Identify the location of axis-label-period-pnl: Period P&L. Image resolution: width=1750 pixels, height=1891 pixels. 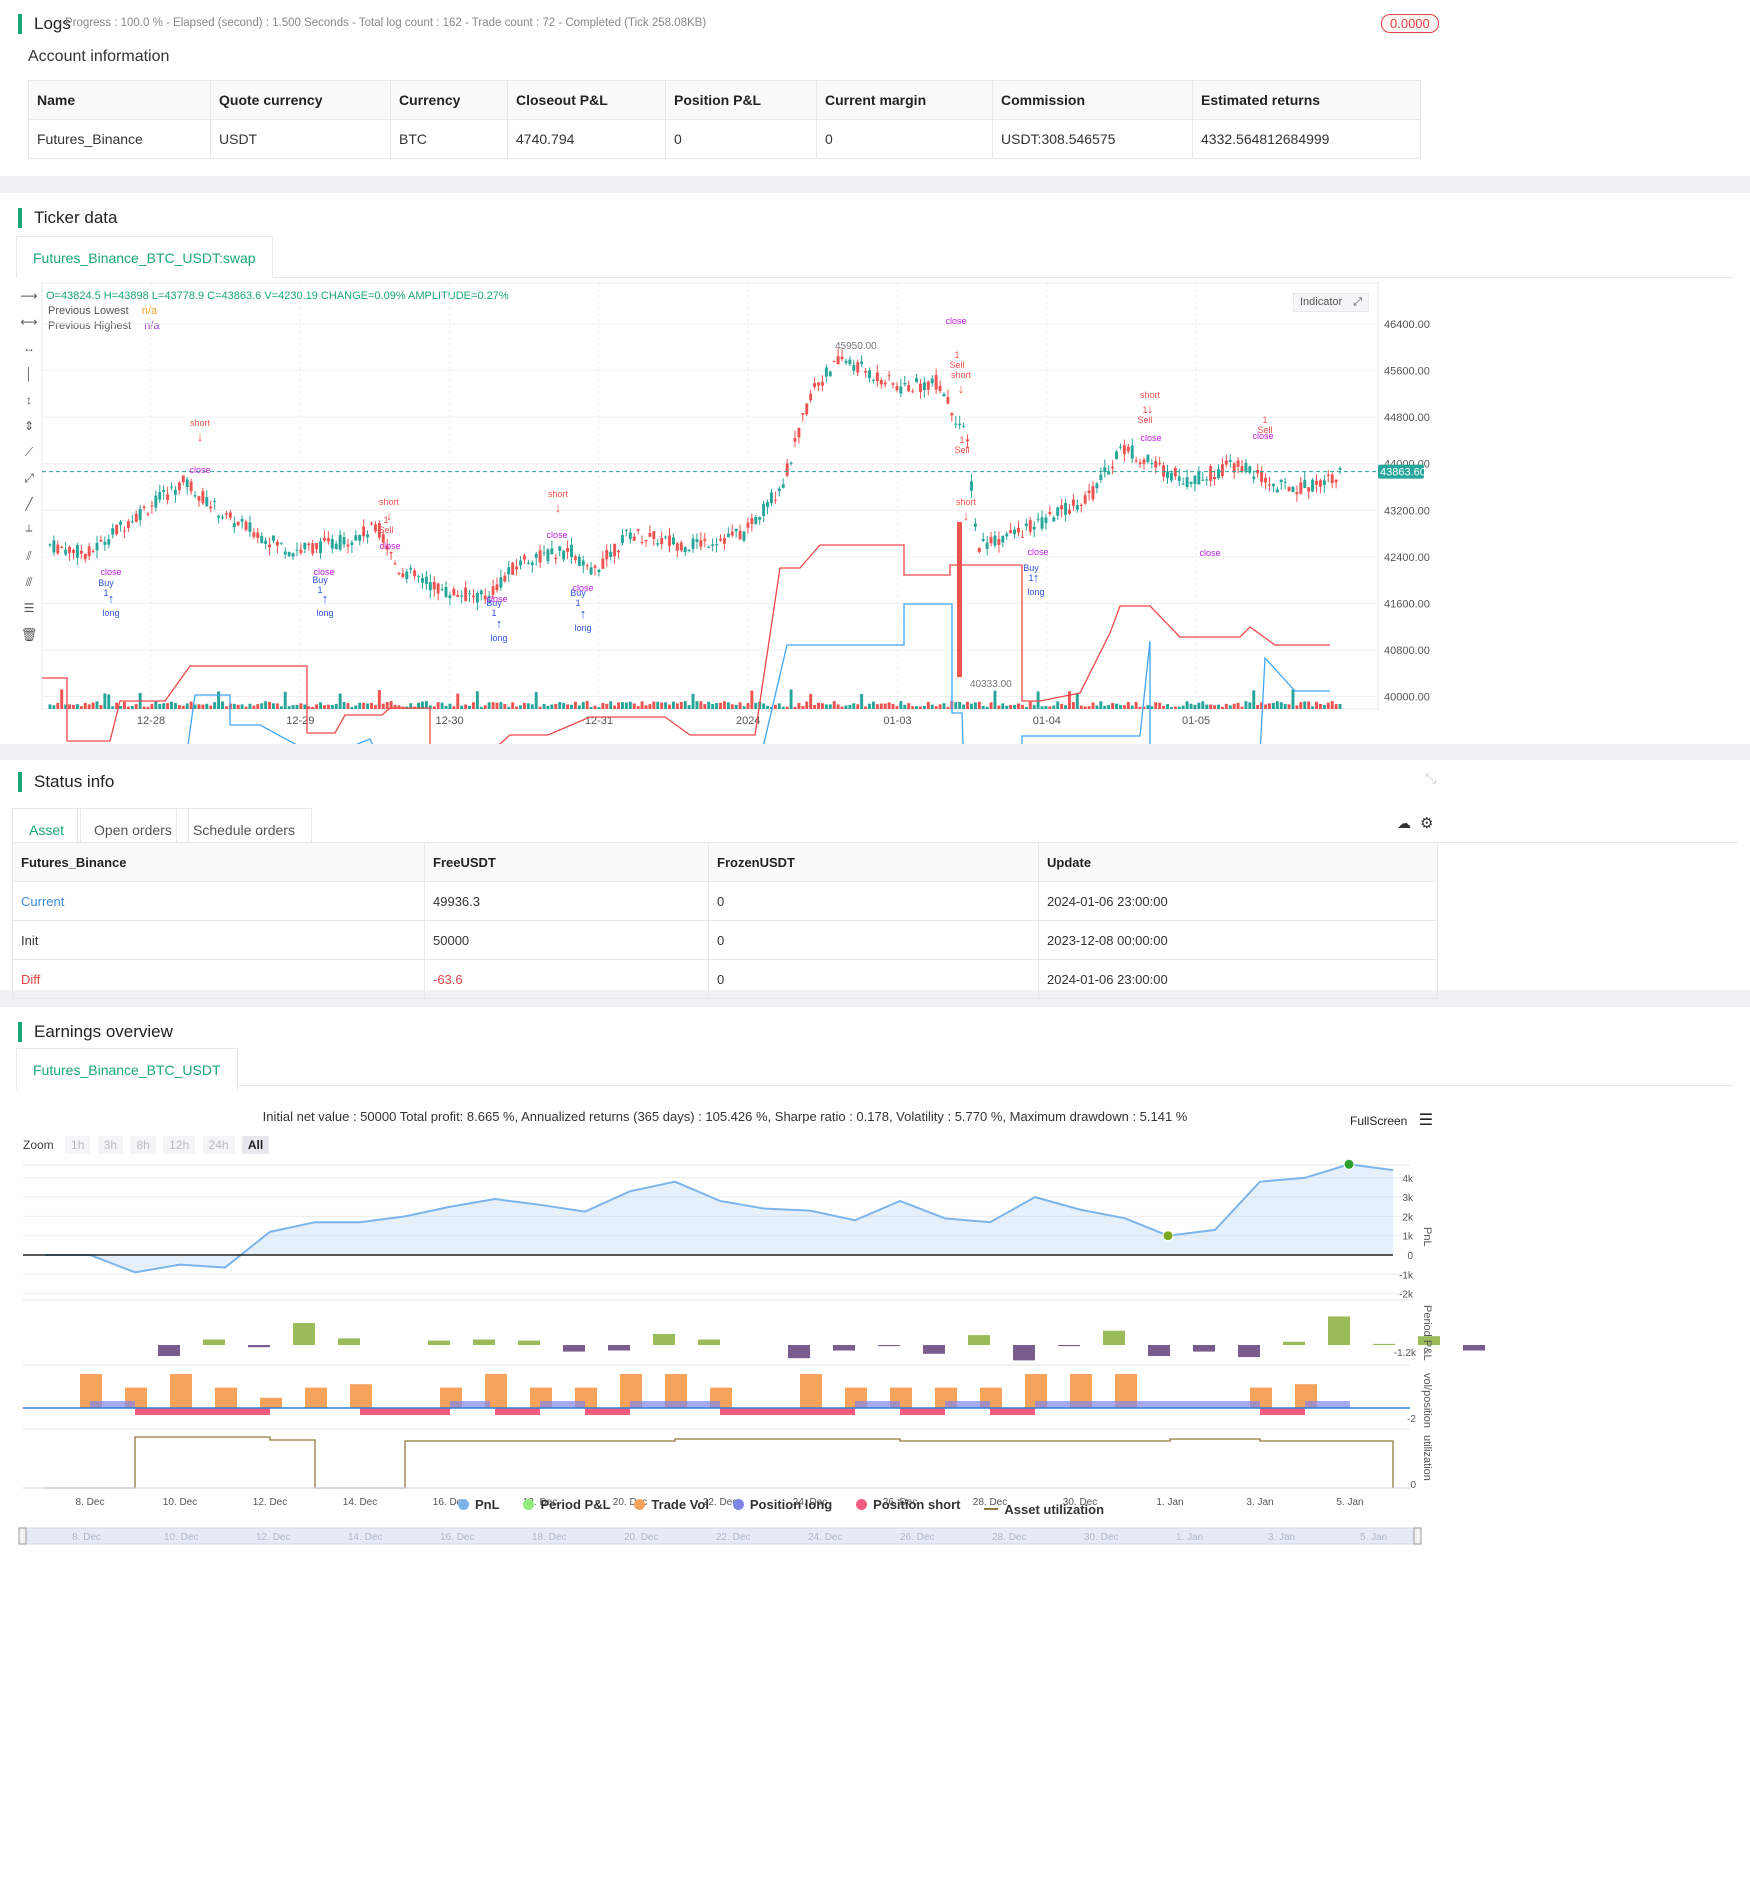
(1427, 1333).